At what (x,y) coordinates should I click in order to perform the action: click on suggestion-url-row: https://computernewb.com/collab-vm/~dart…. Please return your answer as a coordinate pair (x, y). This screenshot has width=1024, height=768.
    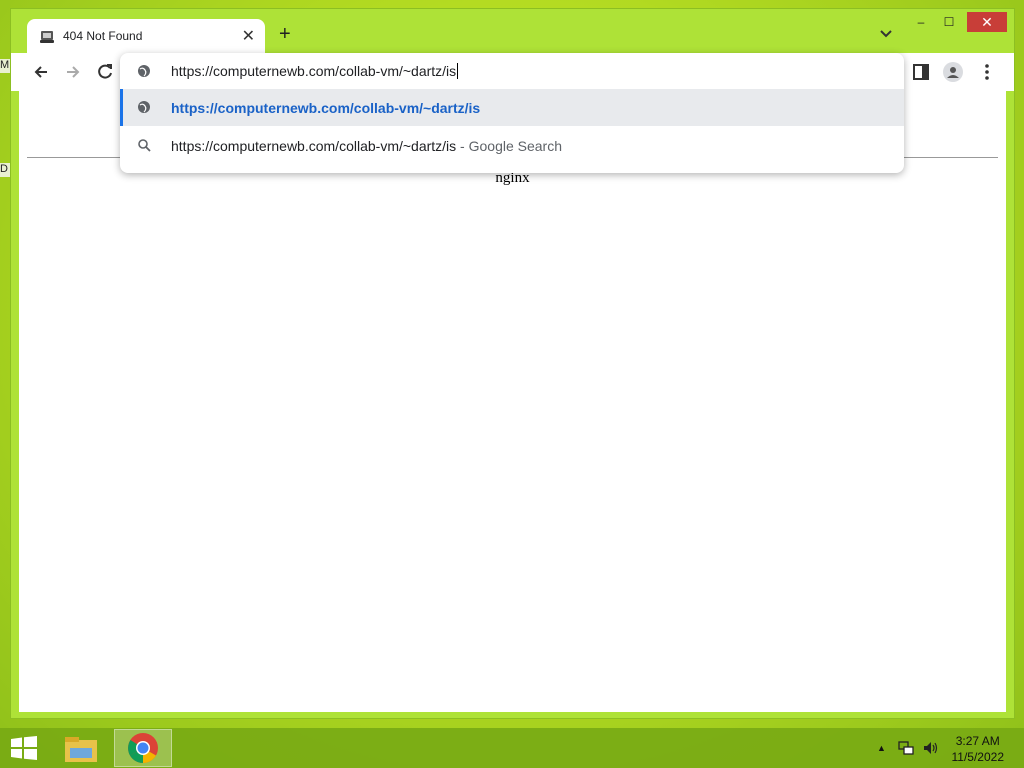
    Looking at the image, I should click on (512, 107).